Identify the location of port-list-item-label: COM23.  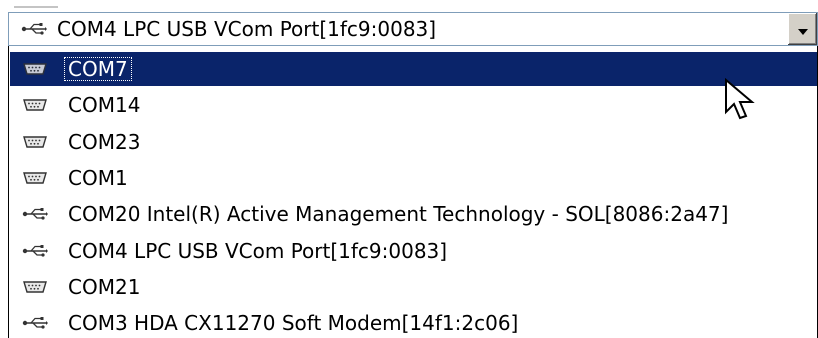
(104, 141).